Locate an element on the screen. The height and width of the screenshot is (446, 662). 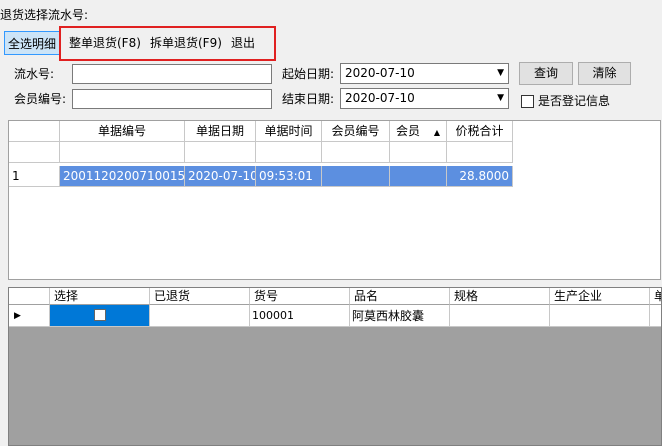
start-date-value: 2020-07-10 is located at coordinates (380, 73).